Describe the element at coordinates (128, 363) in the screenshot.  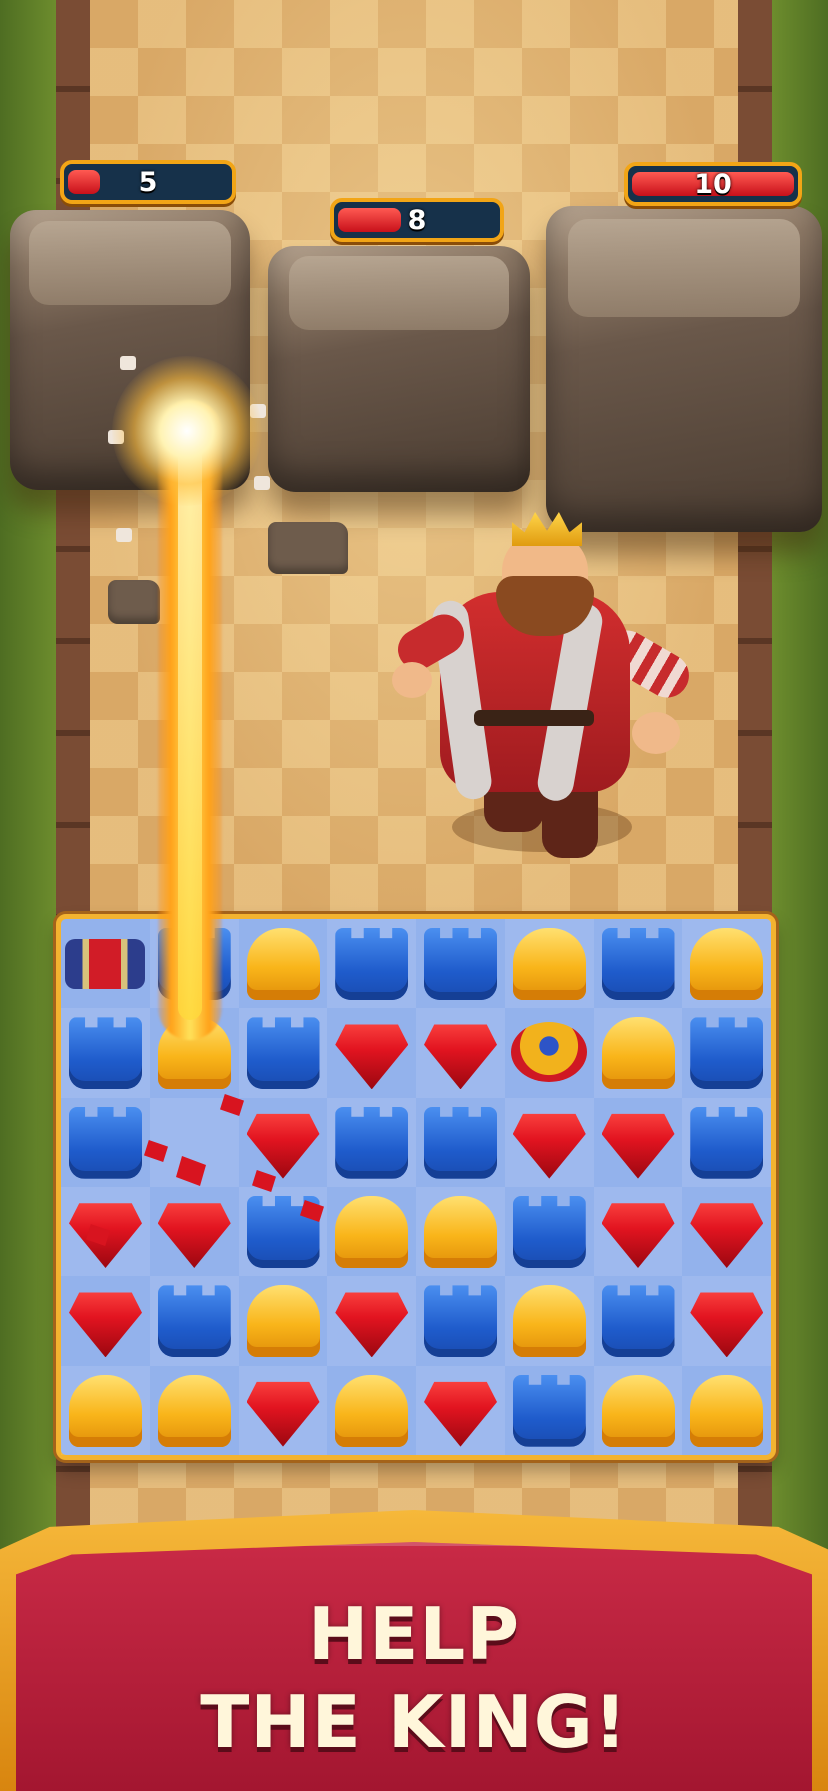
I see `rock-chip` at that location.